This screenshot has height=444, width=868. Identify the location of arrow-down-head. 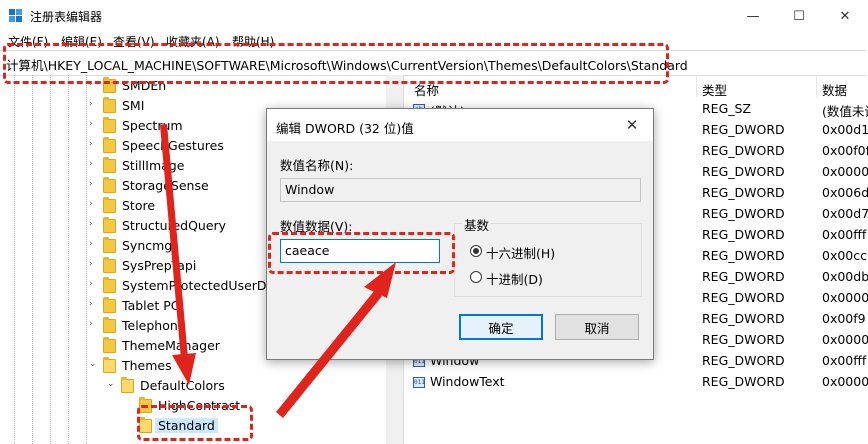
(184, 369).